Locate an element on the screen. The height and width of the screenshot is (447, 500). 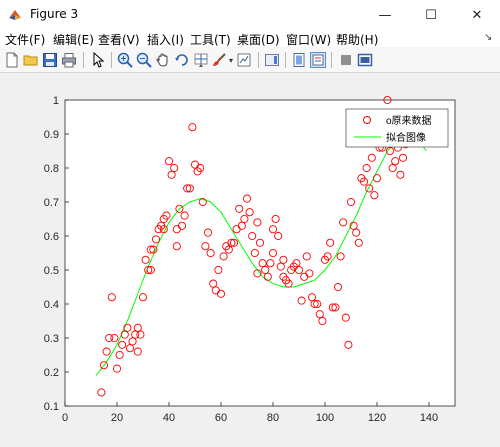
x-tick-label: 140 is located at coordinates (429, 418).